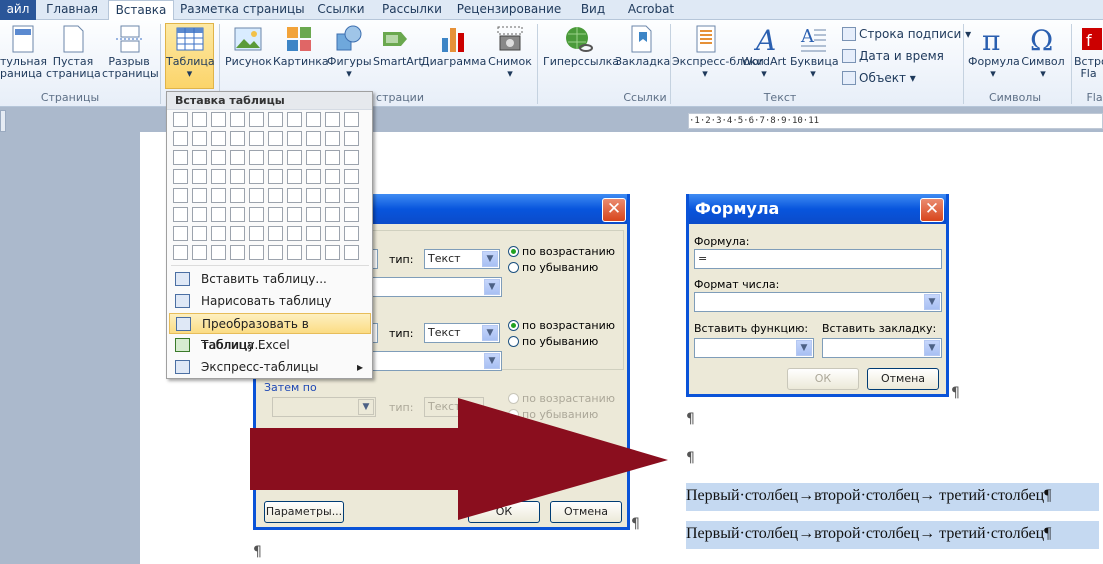 This screenshot has width=1103, height=564. What do you see at coordinates (879, 78) in the screenshot?
I see `object-button: Объект ▾` at bounding box center [879, 78].